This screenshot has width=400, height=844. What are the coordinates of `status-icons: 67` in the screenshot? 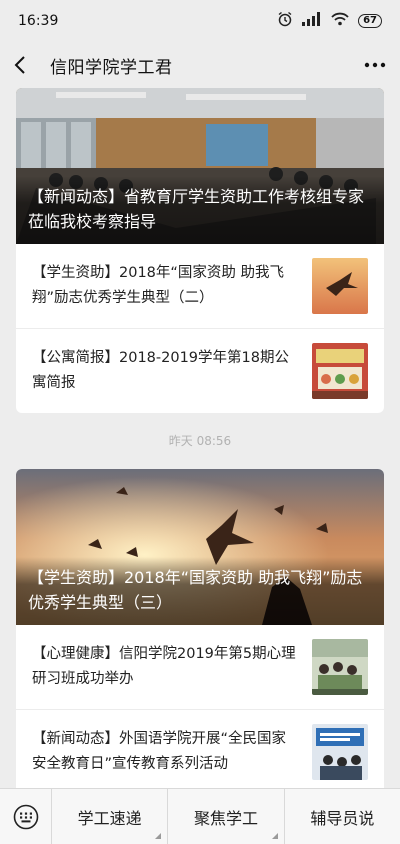 It's located at (329, 21).